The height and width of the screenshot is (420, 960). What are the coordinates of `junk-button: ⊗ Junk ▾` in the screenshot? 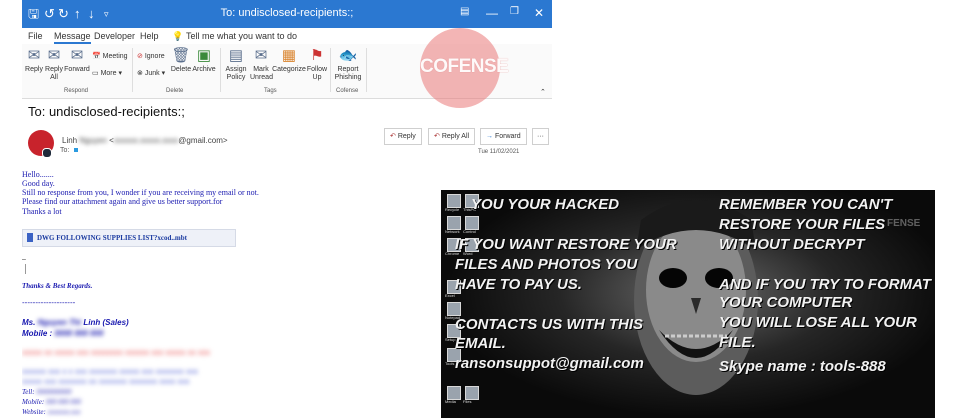 It's located at (151, 73).